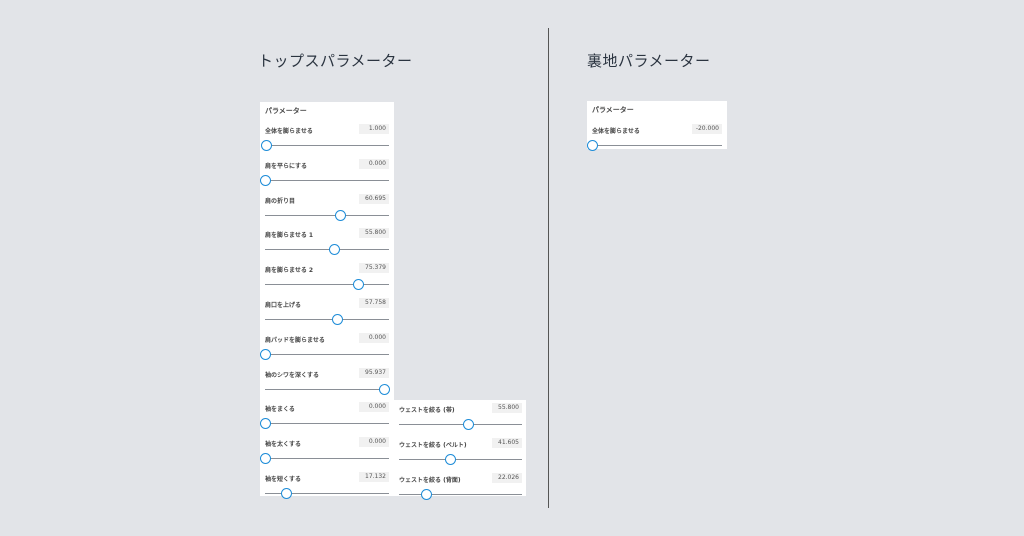  Describe the element at coordinates (374, 372) in the screenshot. I see `param-value-field: 95.937` at that location.